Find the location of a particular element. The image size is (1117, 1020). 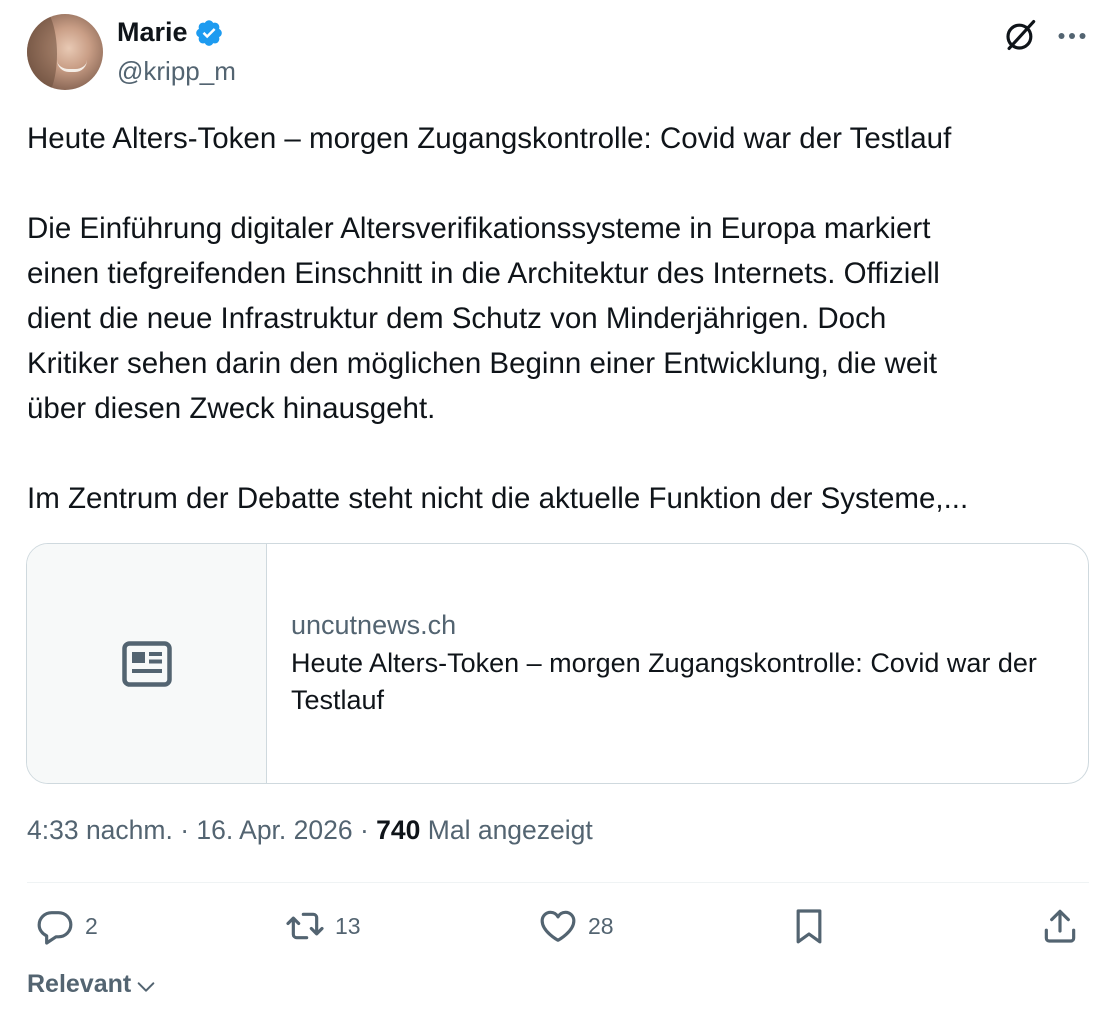

views-label: Mal angezeigt is located at coordinates (510, 830).